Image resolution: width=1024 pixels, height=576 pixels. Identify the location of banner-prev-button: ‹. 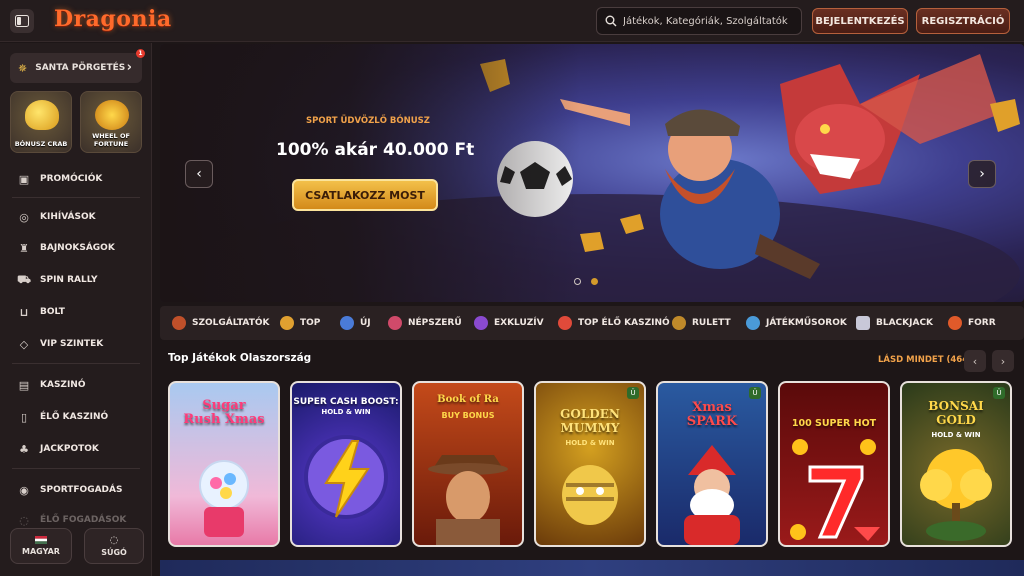
(199, 174).